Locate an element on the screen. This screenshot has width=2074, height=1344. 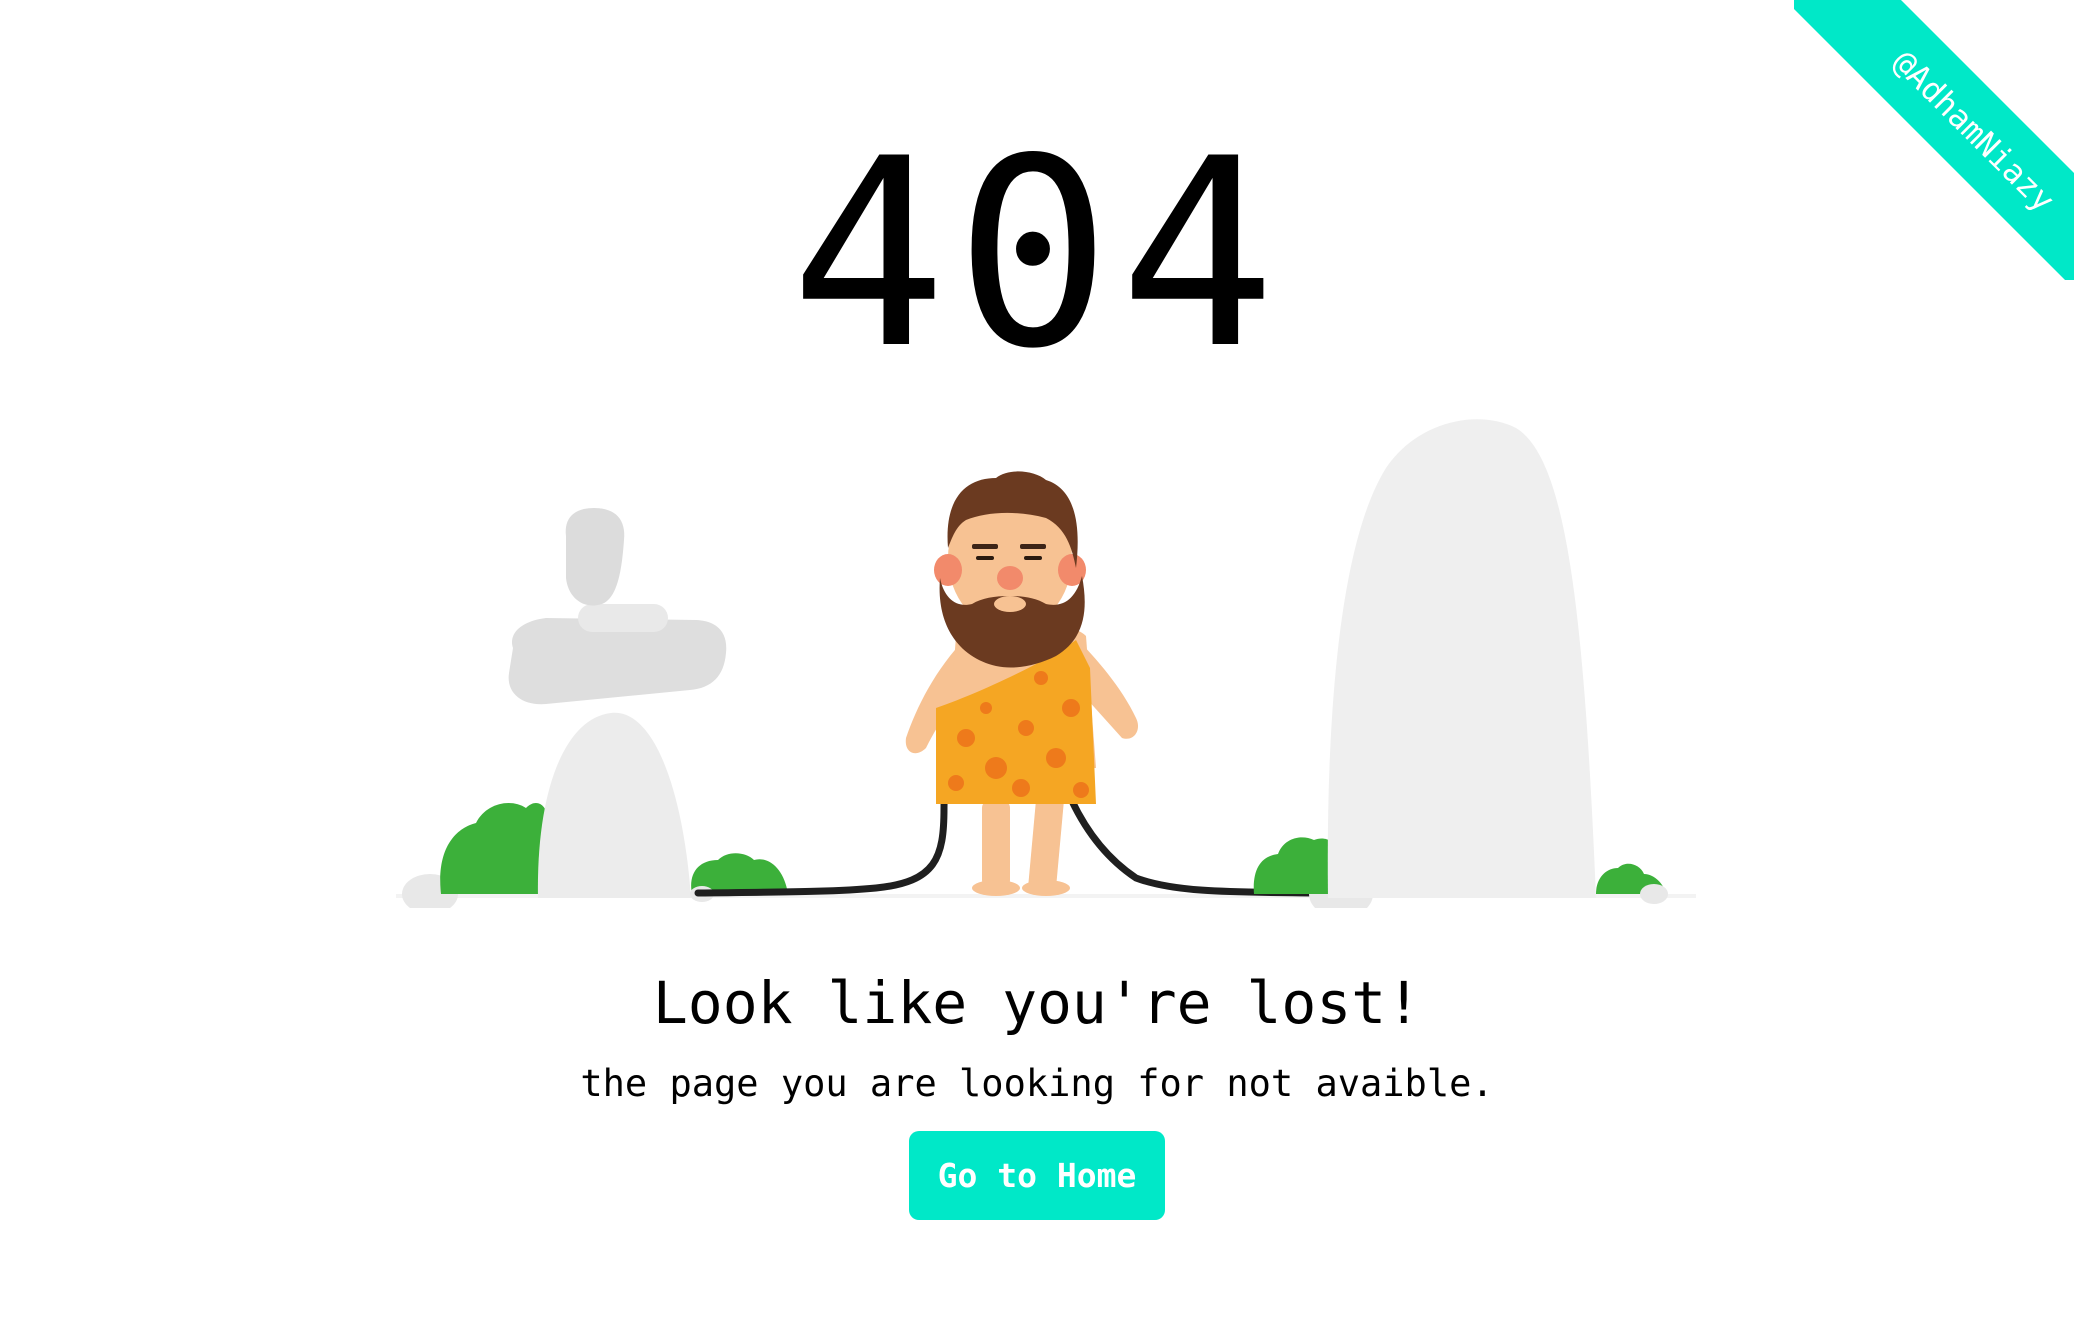
big-rock-icon is located at coordinates (1461, 658).